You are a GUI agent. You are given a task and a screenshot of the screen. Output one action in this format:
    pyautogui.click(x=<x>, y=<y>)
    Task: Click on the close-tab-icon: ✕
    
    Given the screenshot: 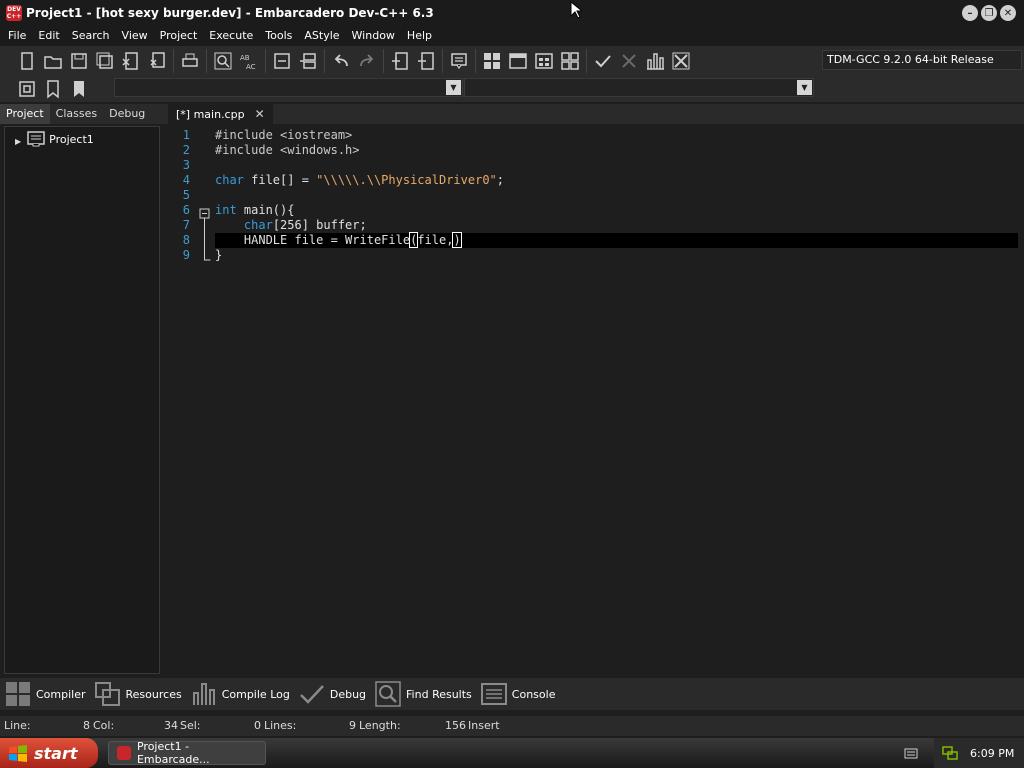 What is the action you would take?
    pyautogui.click(x=260, y=114)
    